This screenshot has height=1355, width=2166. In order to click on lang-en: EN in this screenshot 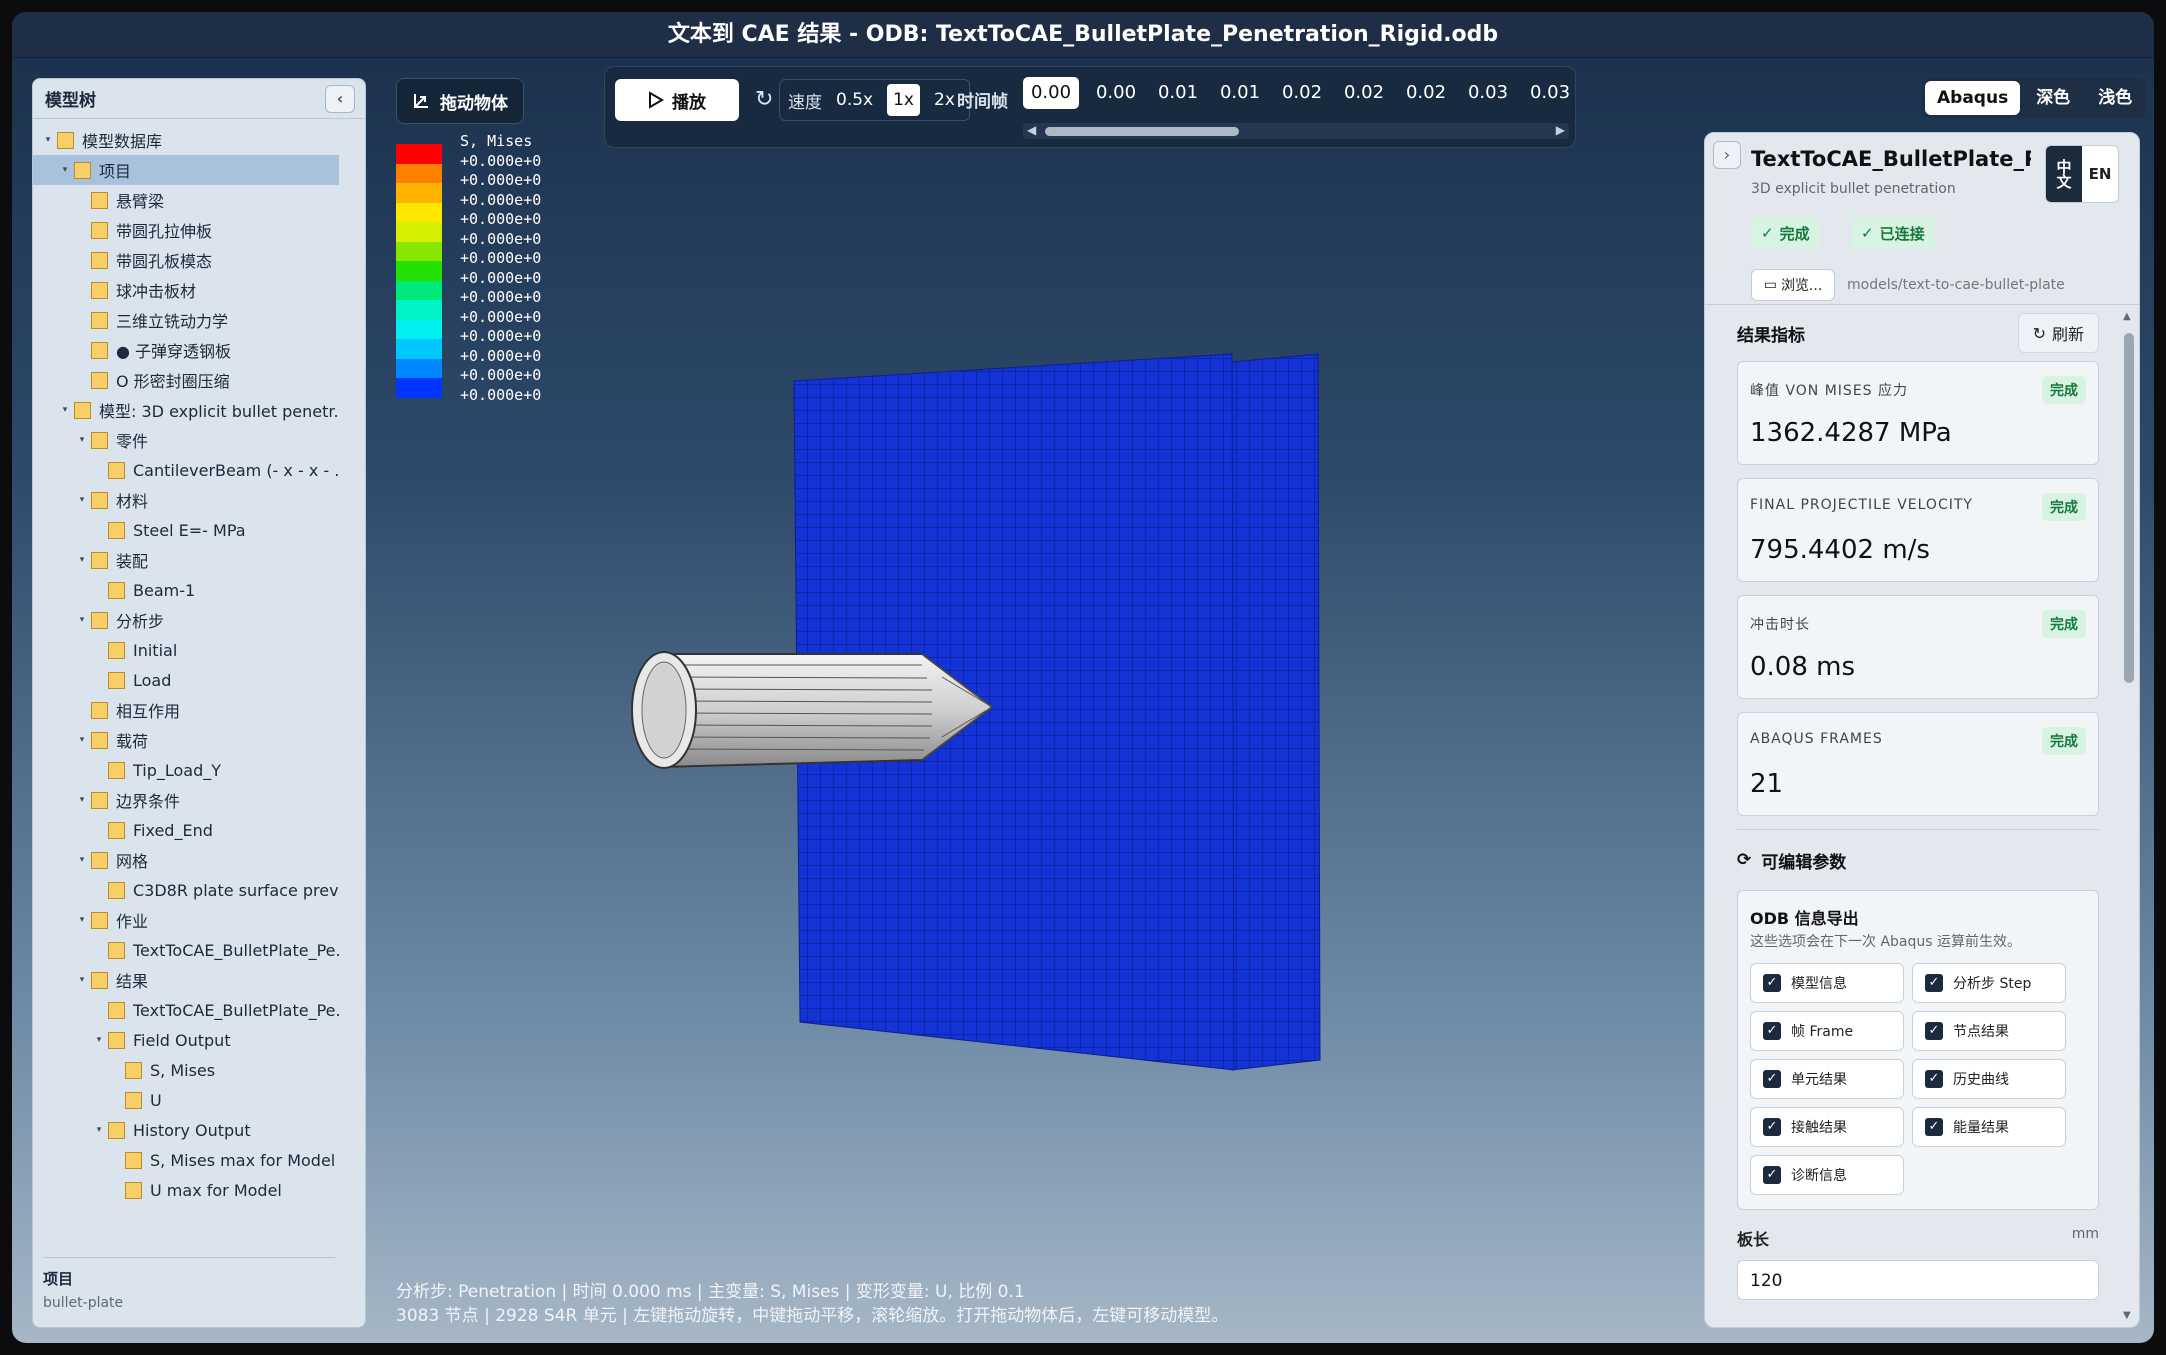, I will do `click(2100, 174)`.